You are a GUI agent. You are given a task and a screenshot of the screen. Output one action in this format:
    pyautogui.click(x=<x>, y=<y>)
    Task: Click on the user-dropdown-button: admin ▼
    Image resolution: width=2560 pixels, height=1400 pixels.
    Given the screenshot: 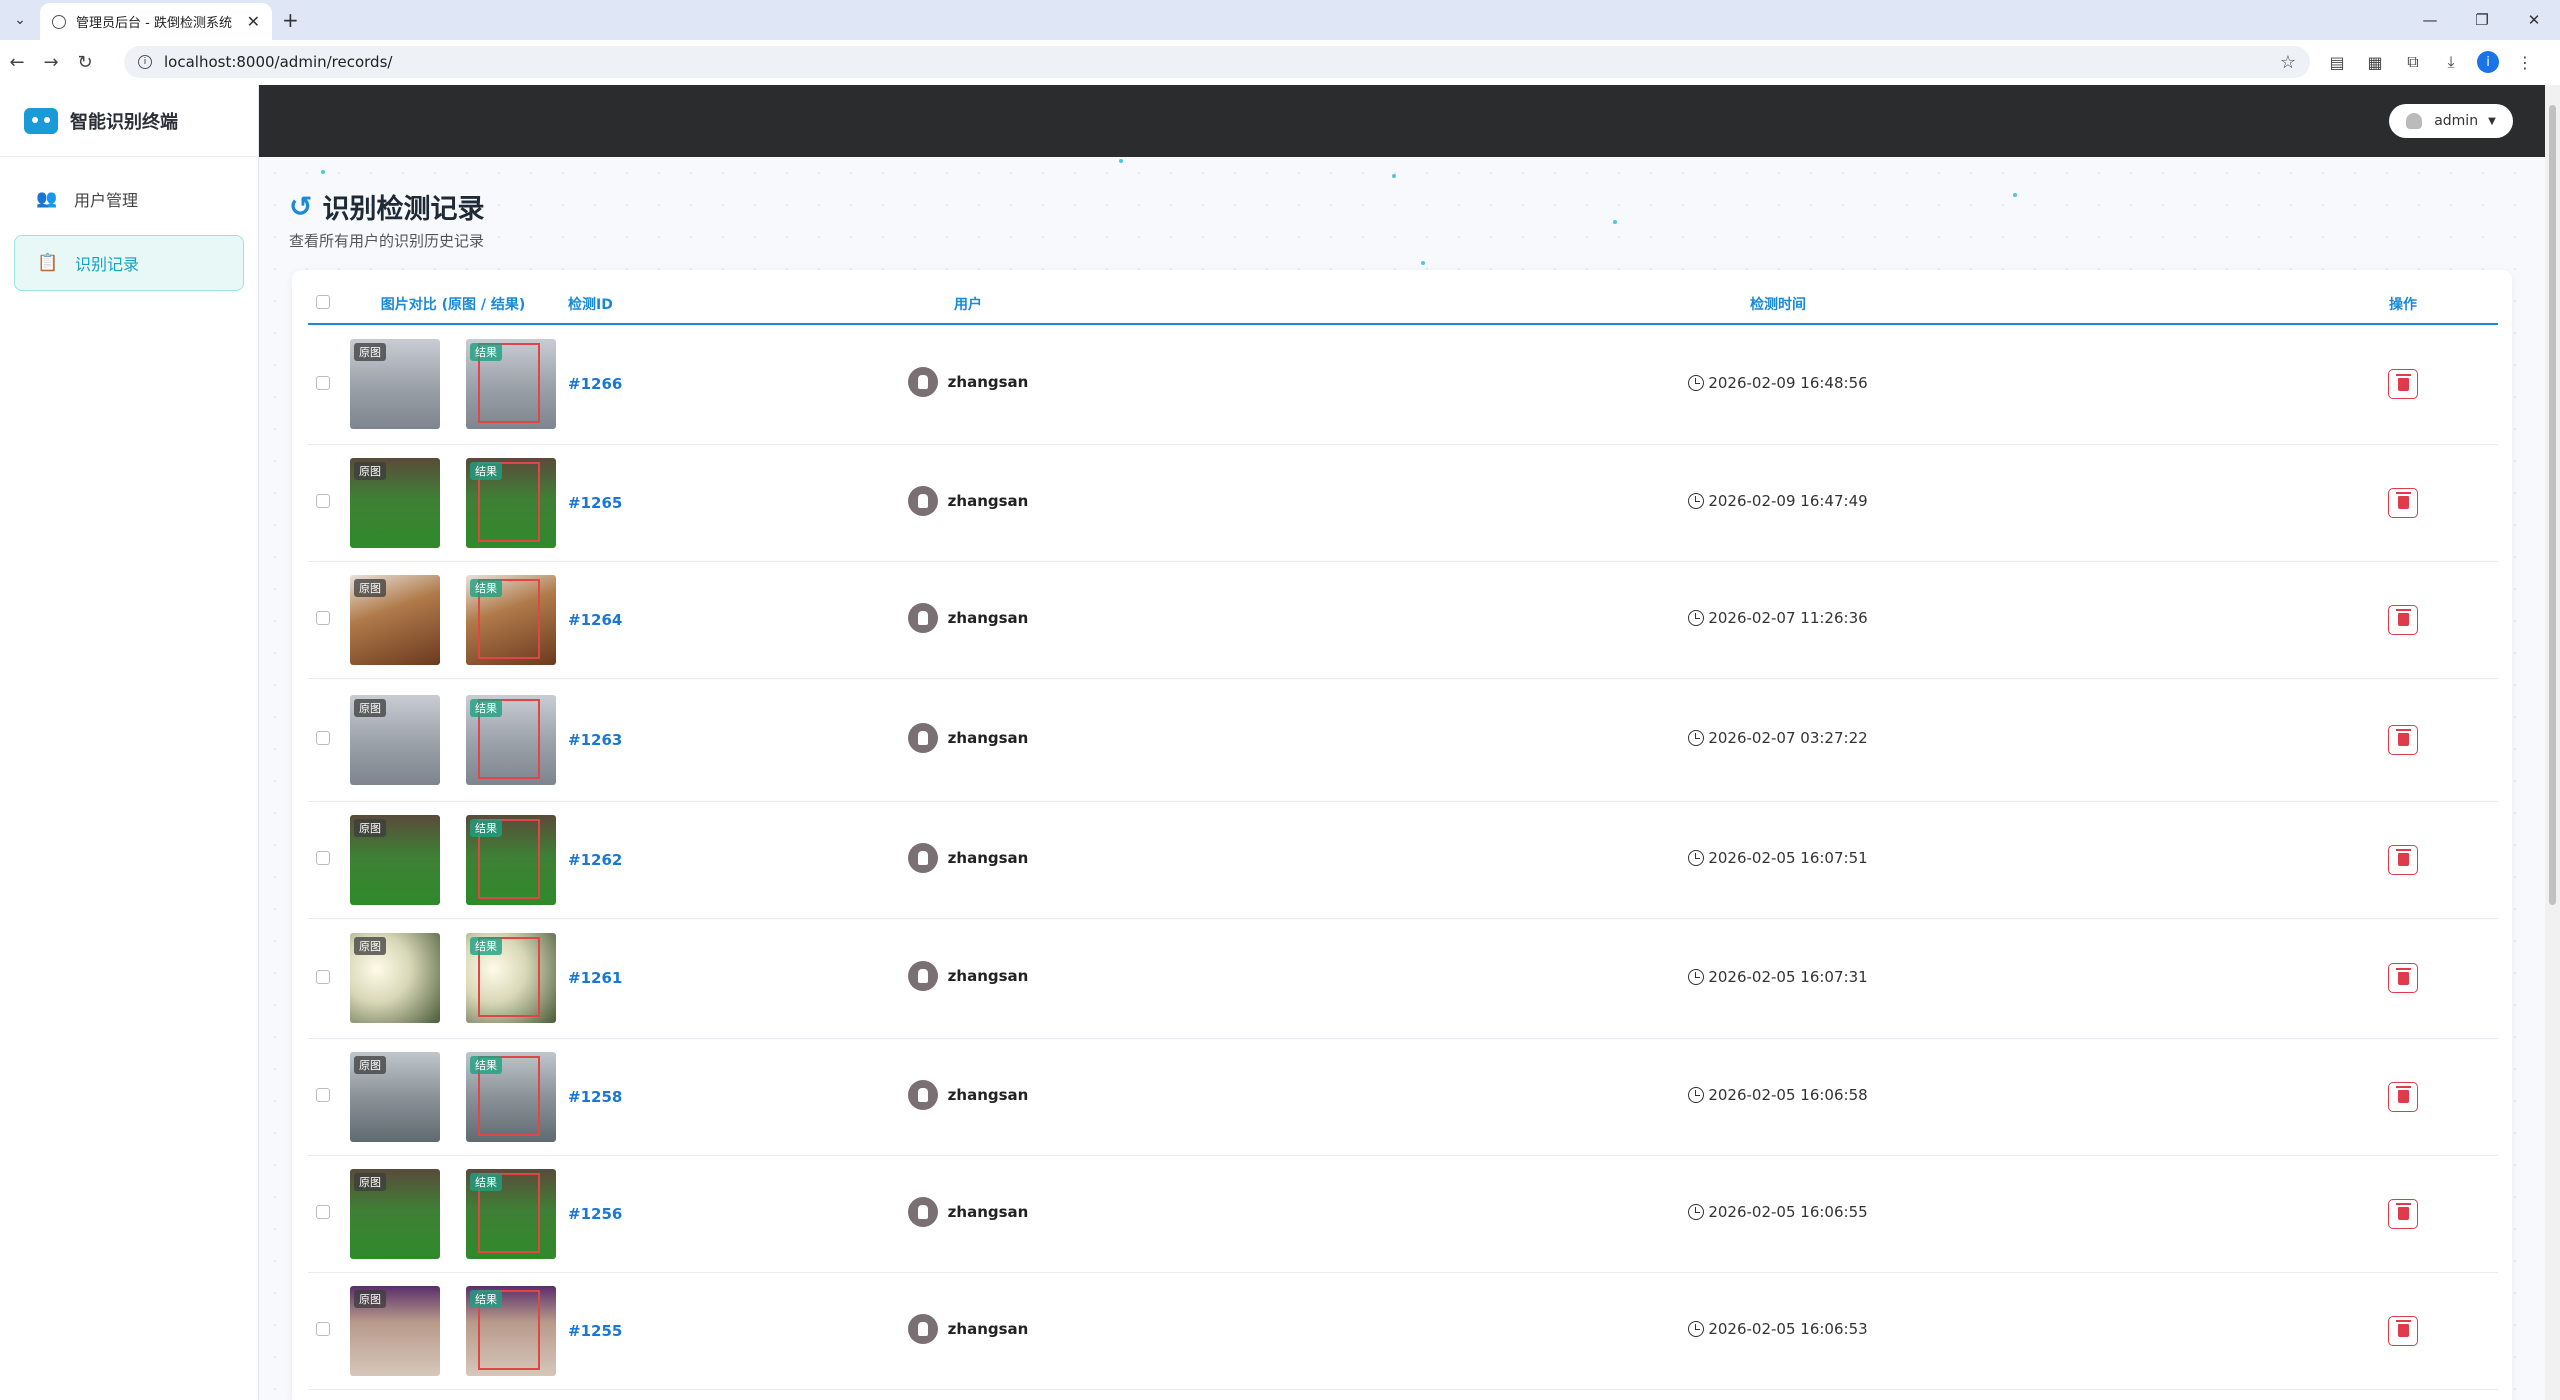 What is the action you would take?
    pyautogui.click(x=2451, y=121)
    